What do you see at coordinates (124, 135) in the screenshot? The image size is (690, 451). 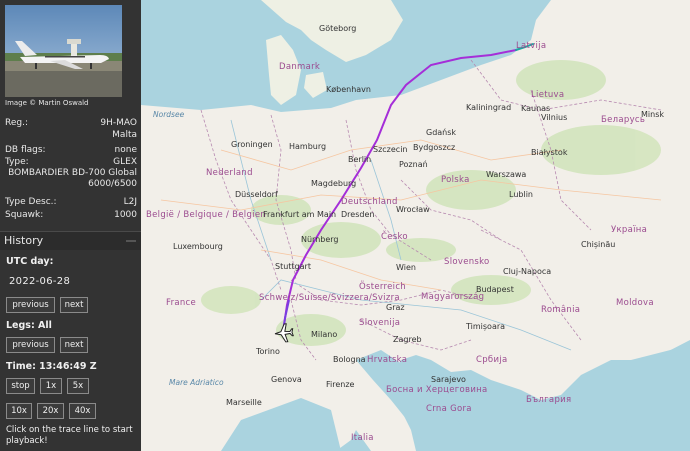 I see `country-value: Malta` at bounding box center [124, 135].